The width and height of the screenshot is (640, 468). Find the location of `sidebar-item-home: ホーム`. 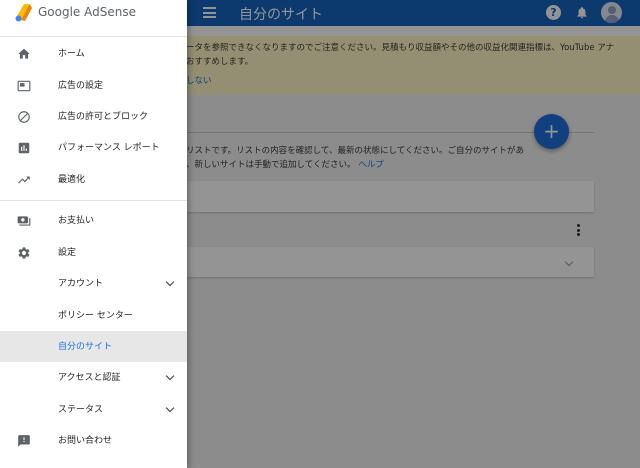

sidebar-item-home: ホーム is located at coordinates (93, 53).